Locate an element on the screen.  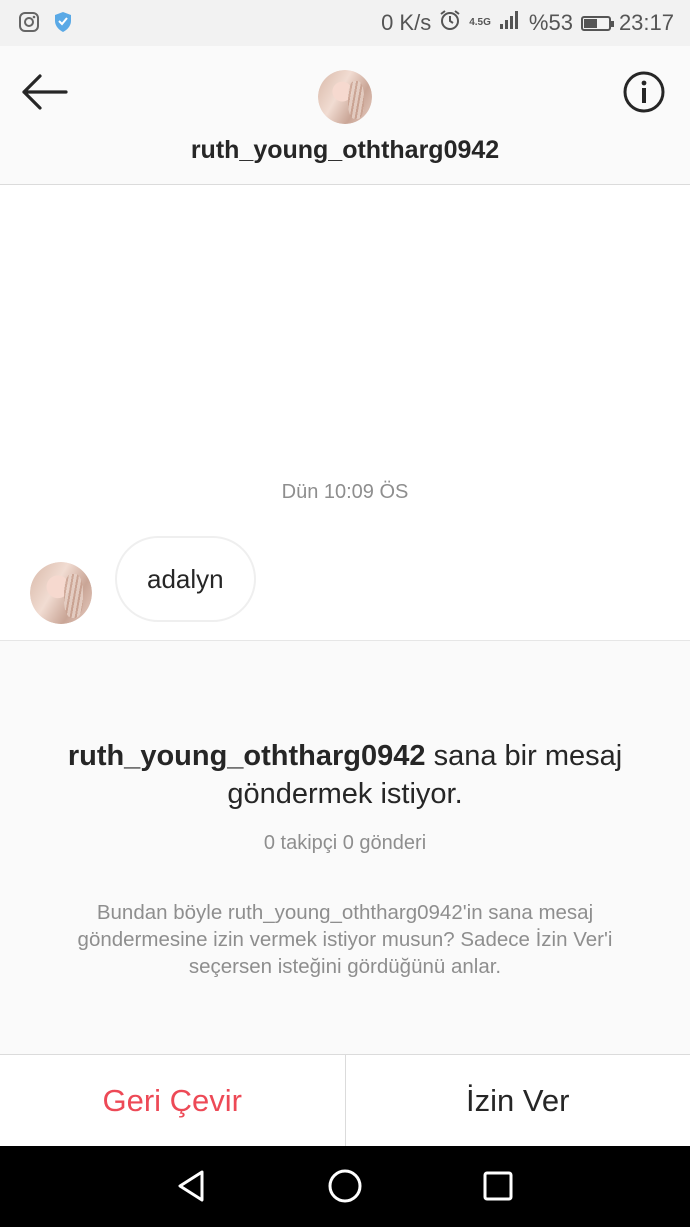
info-icon is located at coordinates (644, 92).